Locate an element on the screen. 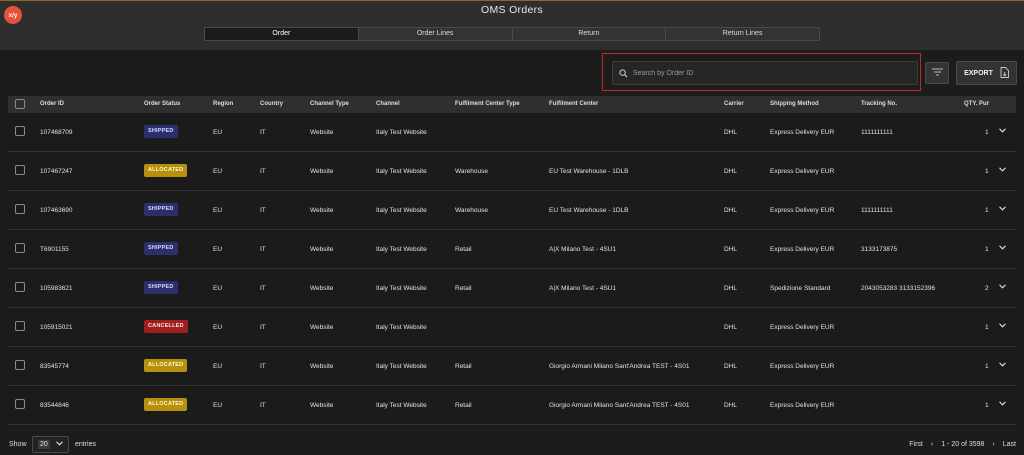 Image resolution: width=1024 pixels, height=455 pixels. col-channel-type: Channel Type is located at coordinates (329, 104).